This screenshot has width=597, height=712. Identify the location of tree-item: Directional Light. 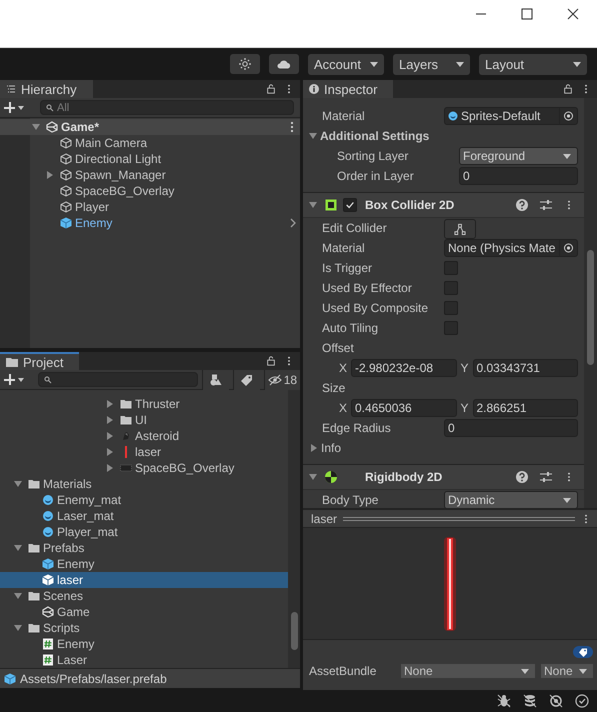
(150, 159).